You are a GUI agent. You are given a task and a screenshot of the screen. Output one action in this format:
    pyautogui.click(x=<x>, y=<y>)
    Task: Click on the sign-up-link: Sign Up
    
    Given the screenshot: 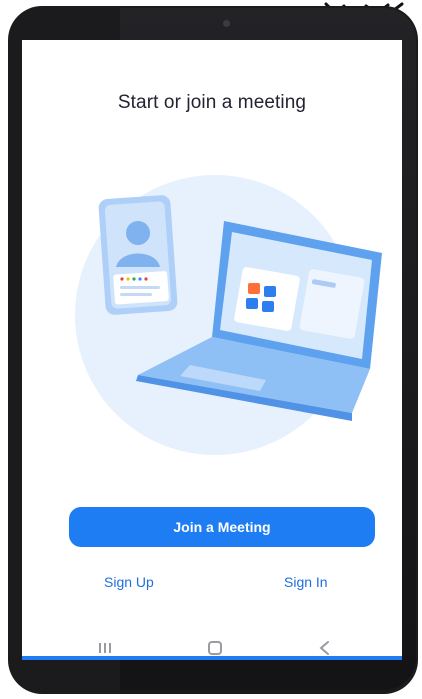 What is the action you would take?
    pyautogui.click(x=129, y=582)
    